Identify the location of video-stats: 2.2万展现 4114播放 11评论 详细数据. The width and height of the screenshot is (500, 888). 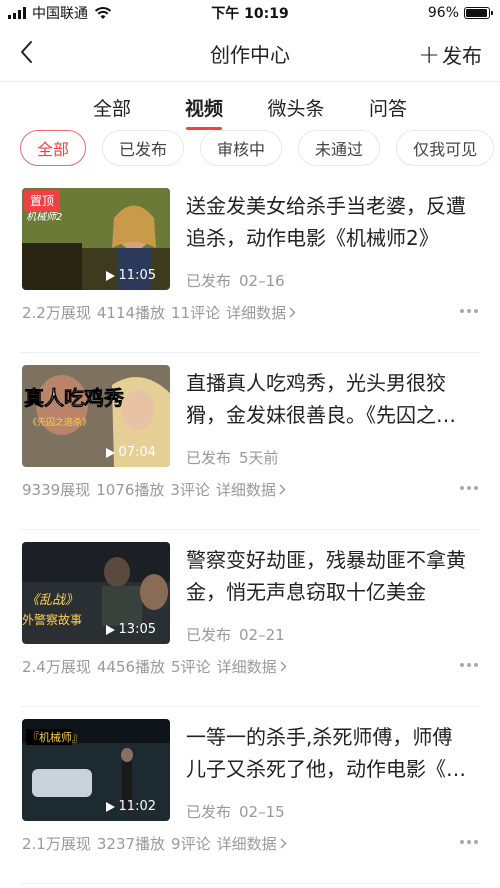
(159, 312).